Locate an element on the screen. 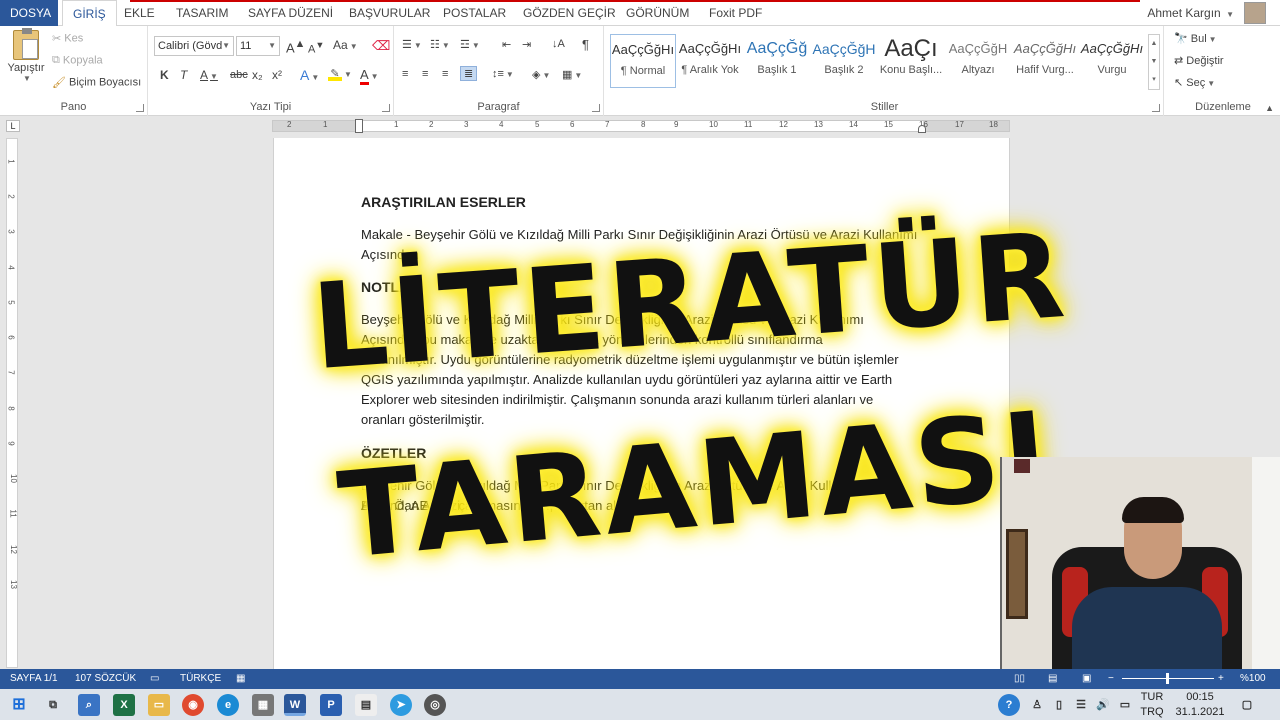 The image size is (1280, 720). sort-button: ↓A is located at coordinates (558, 44).